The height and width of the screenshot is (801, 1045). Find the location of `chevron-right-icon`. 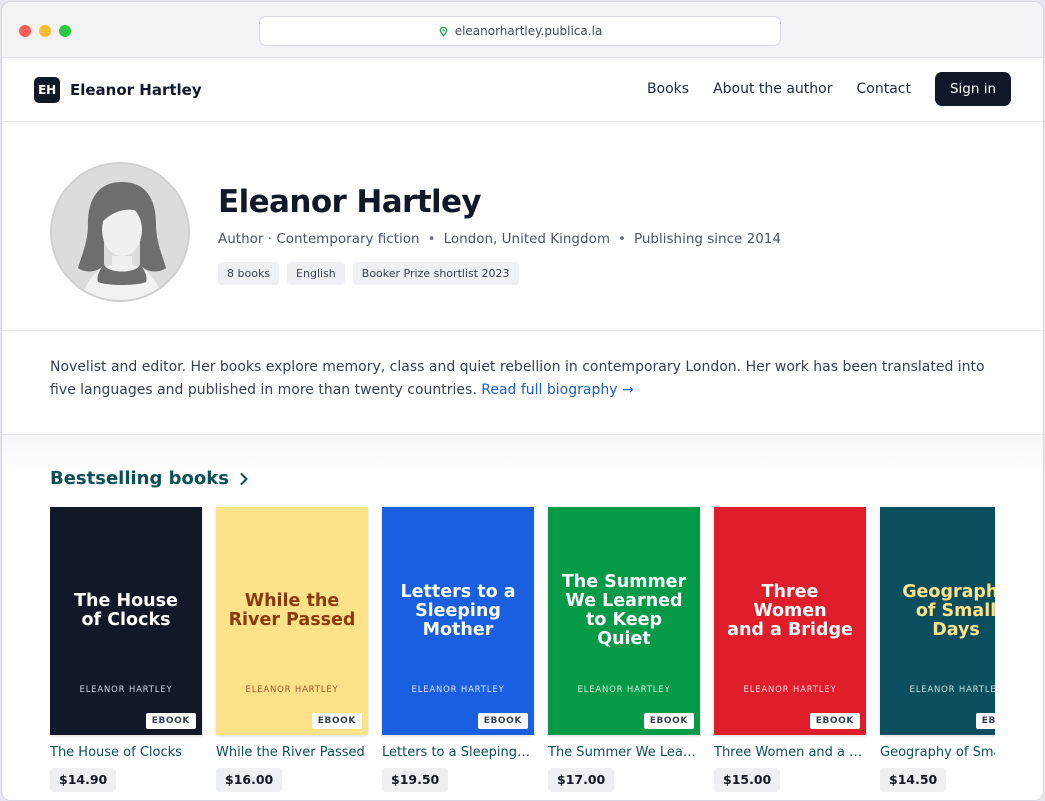

chevron-right-icon is located at coordinates (244, 478).